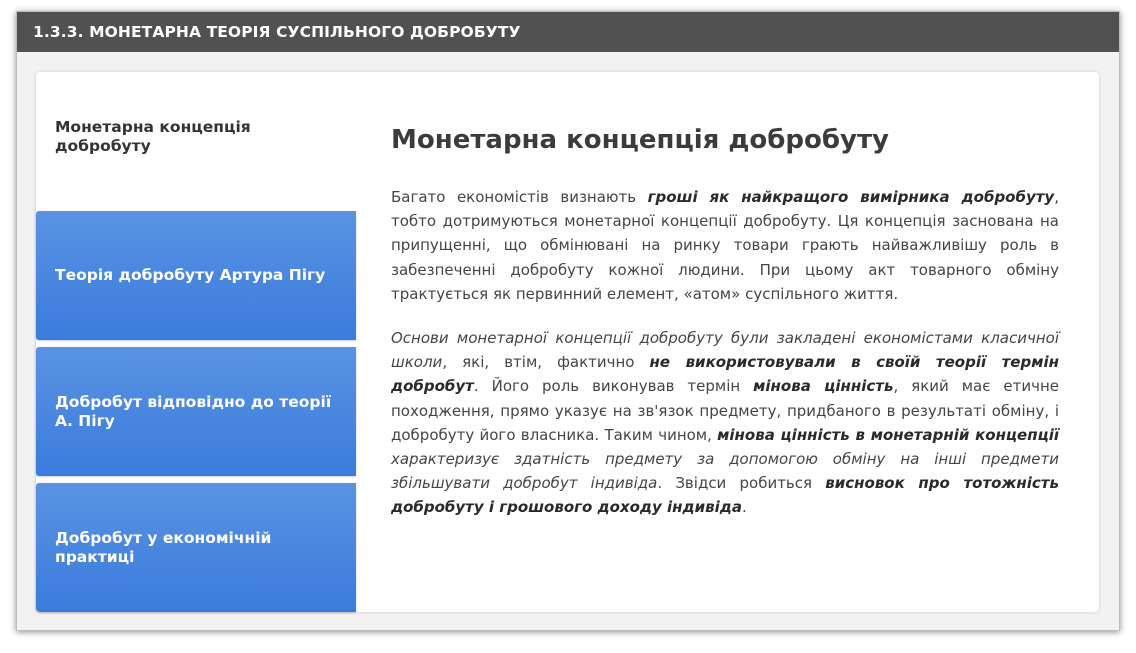 The width and height of the screenshot is (1136, 653). Describe the element at coordinates (741, 483) in the screenshot. I see `text-run: . Звідси робиться` at that location.